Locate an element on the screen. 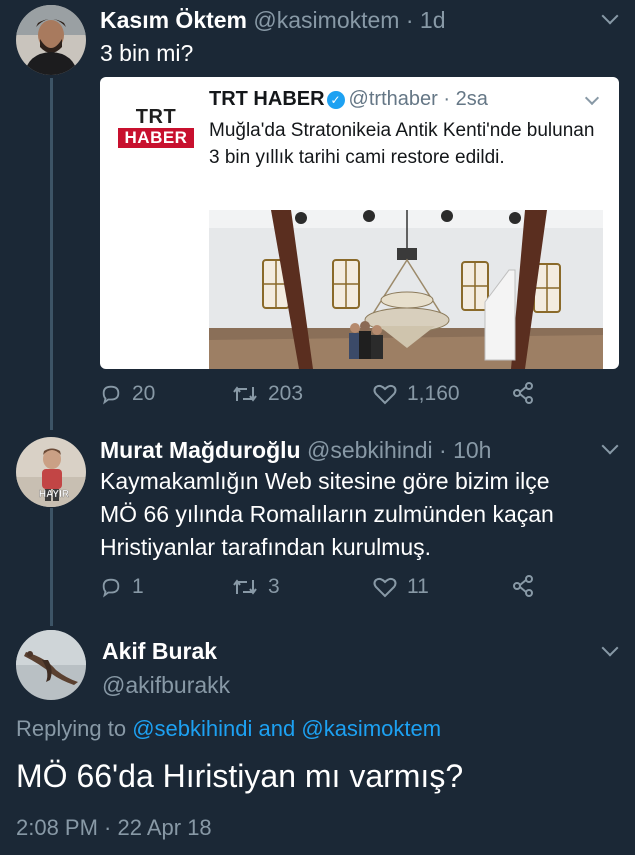 The width and height of the screenshot is (635, 855). mosque-interior-image is located at coordinates (406, 289).